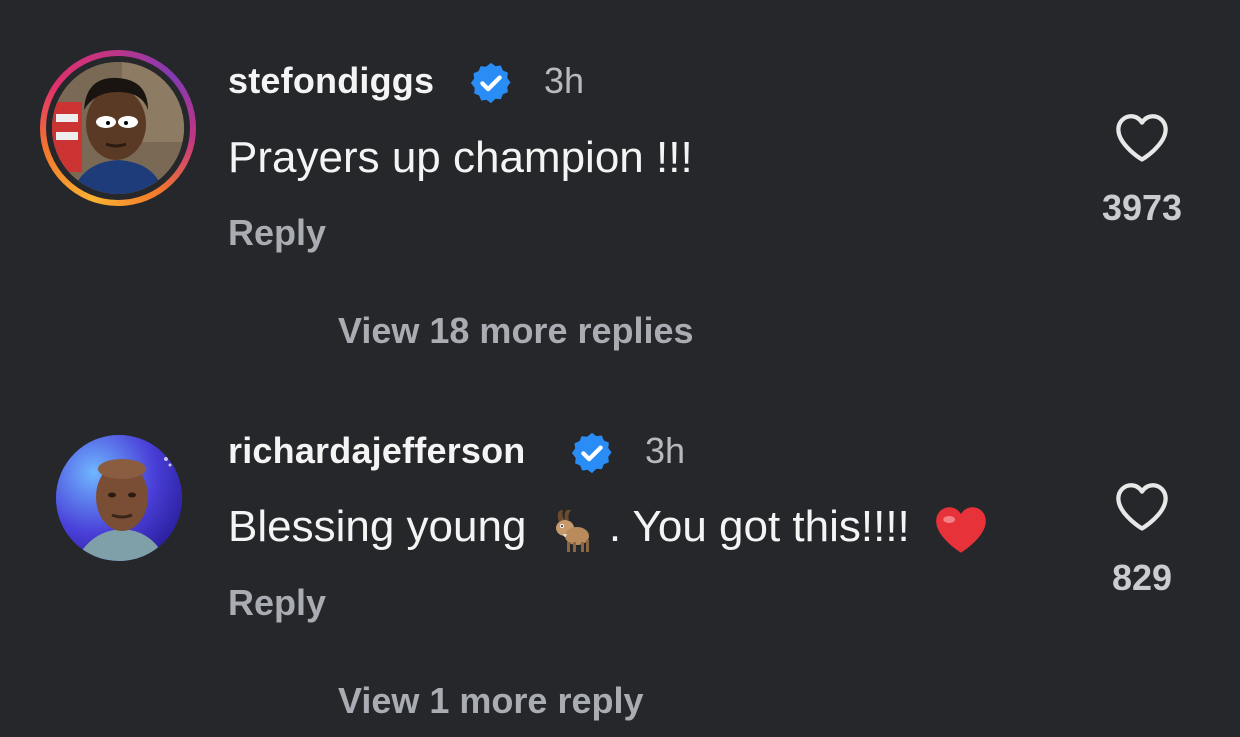 This screenshot has width=1240, height=737. Describe the element at coordinates (377, 451) in the screenshot. I see `comment-username: richardajefferson` at that location.